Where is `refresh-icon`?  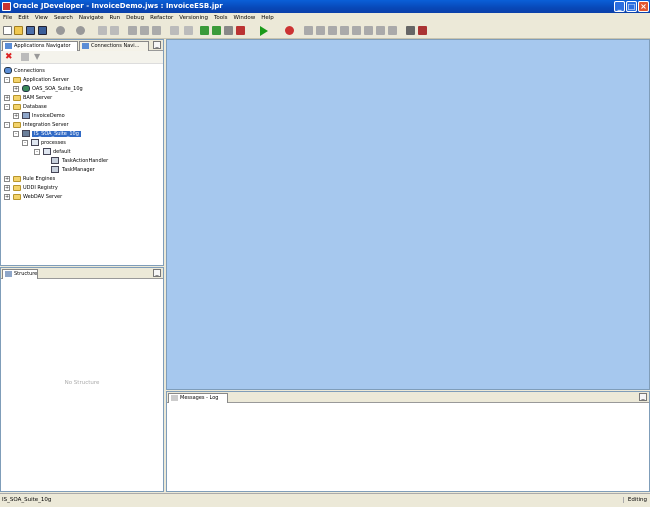
refresh-icon is located at coordinates (25, 57).